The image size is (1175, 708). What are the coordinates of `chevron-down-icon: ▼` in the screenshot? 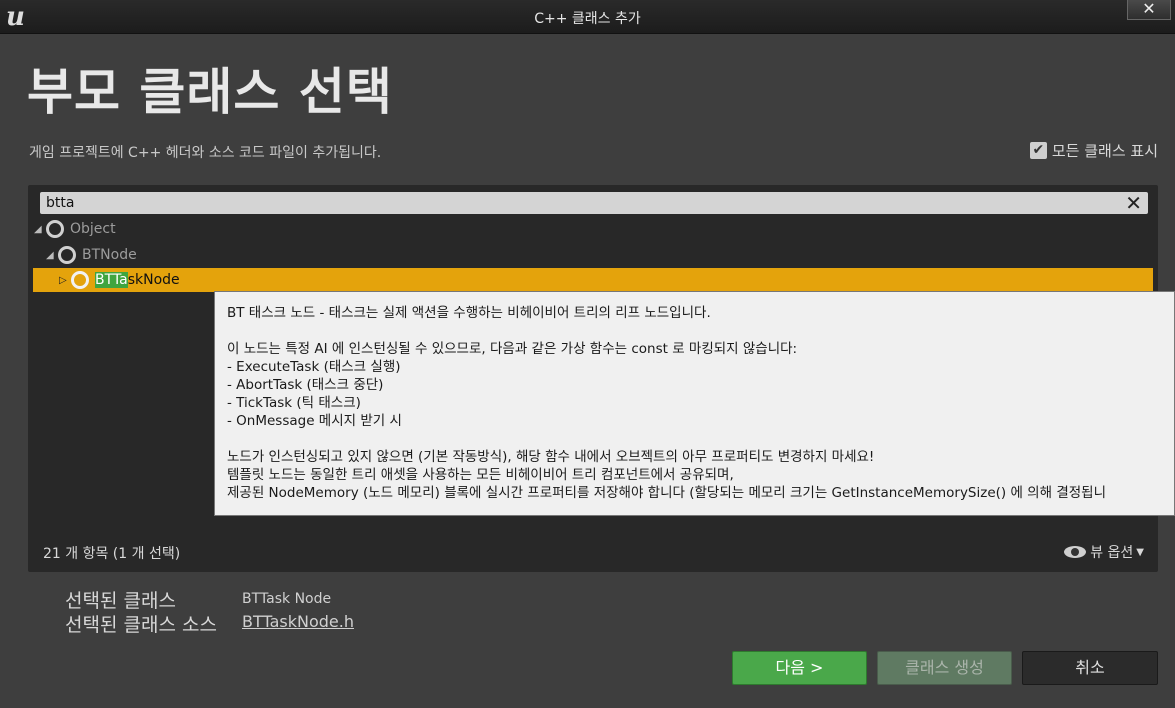 It's located at (1140, 552).